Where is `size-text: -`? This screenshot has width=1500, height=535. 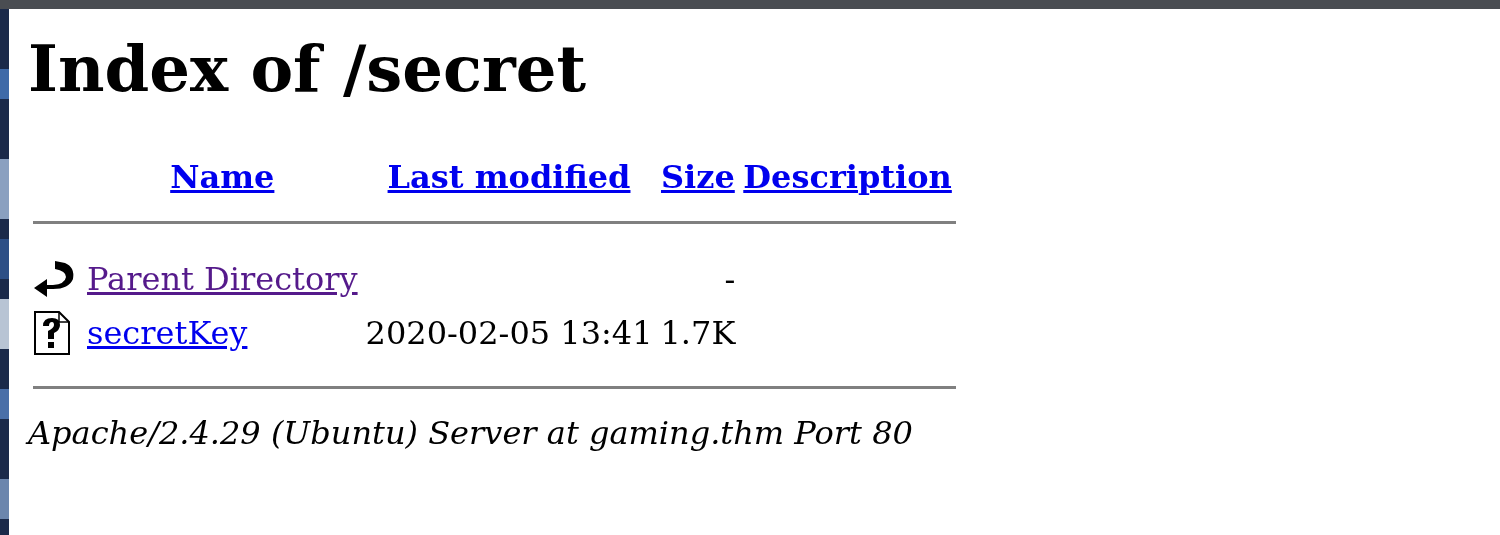
size-text: - is located at coordinates (730, 279).